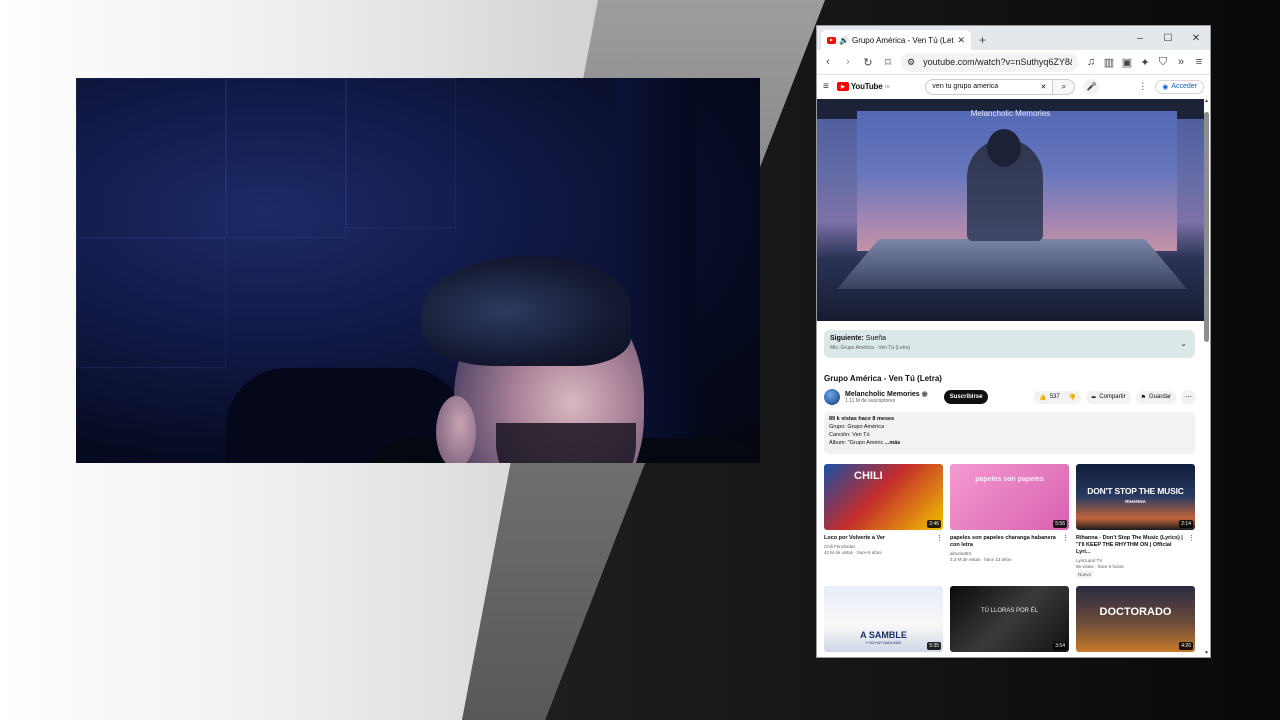 This screenshot has height=720, width=1280. What do you see at coordinates (1010, 210) in the screenshot?
I see `video-player: Melancholic Memories` at bounding box center [1010, 210].